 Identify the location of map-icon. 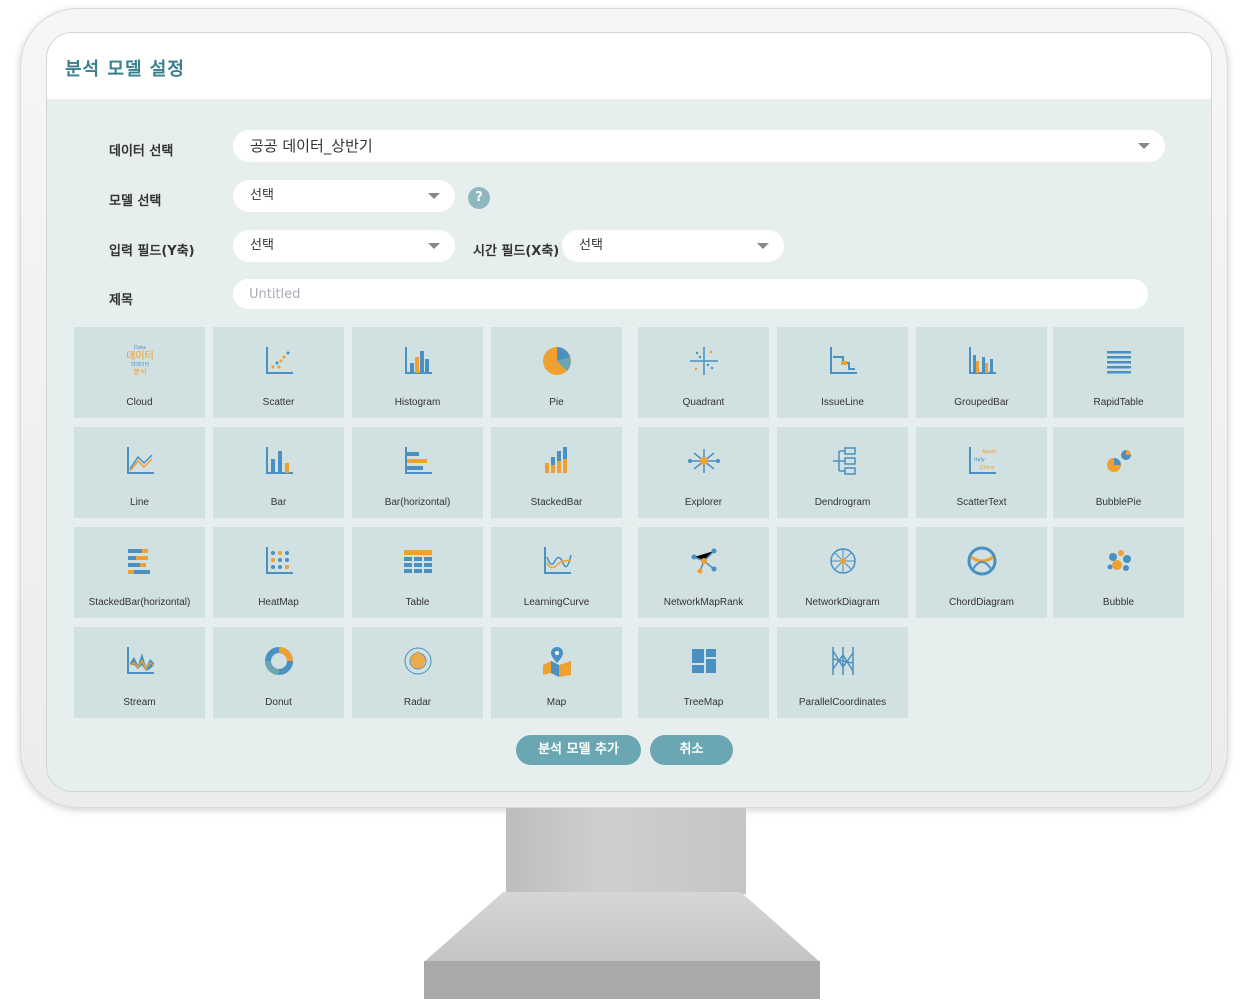
(557, 661).